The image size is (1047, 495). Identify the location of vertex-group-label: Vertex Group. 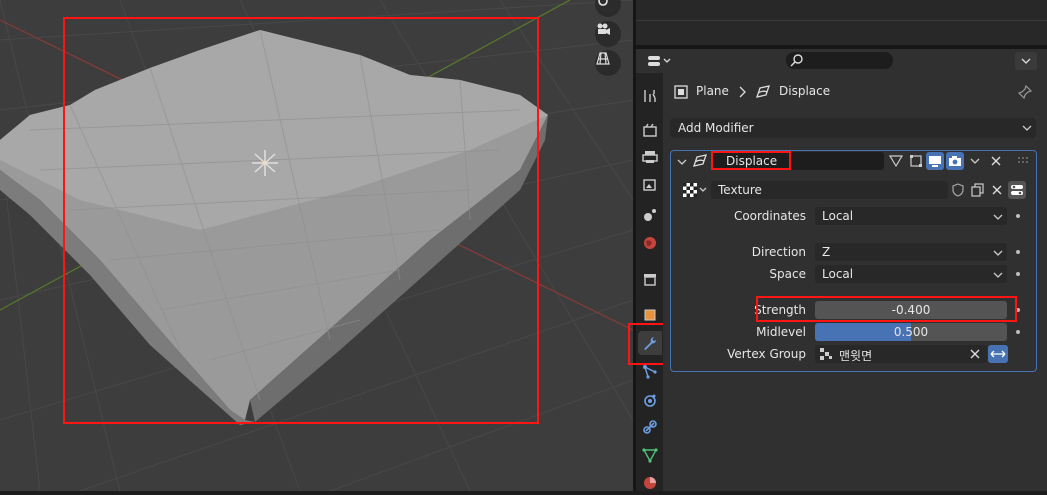
(766, 354).